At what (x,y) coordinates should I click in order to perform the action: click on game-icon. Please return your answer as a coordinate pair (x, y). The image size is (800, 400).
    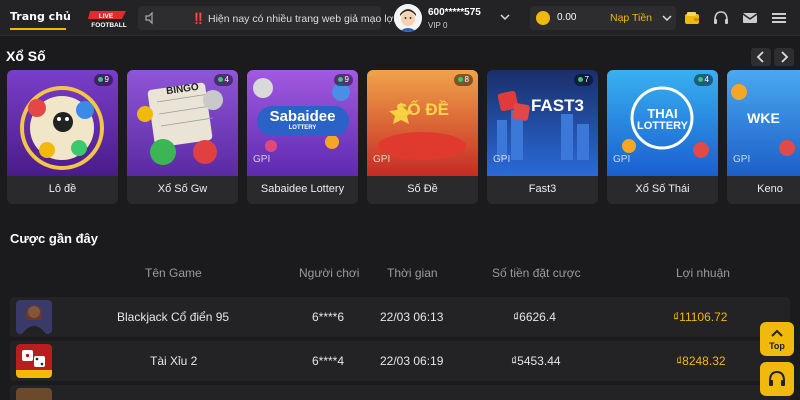
    Looking at the image, I should click on (34, 394).